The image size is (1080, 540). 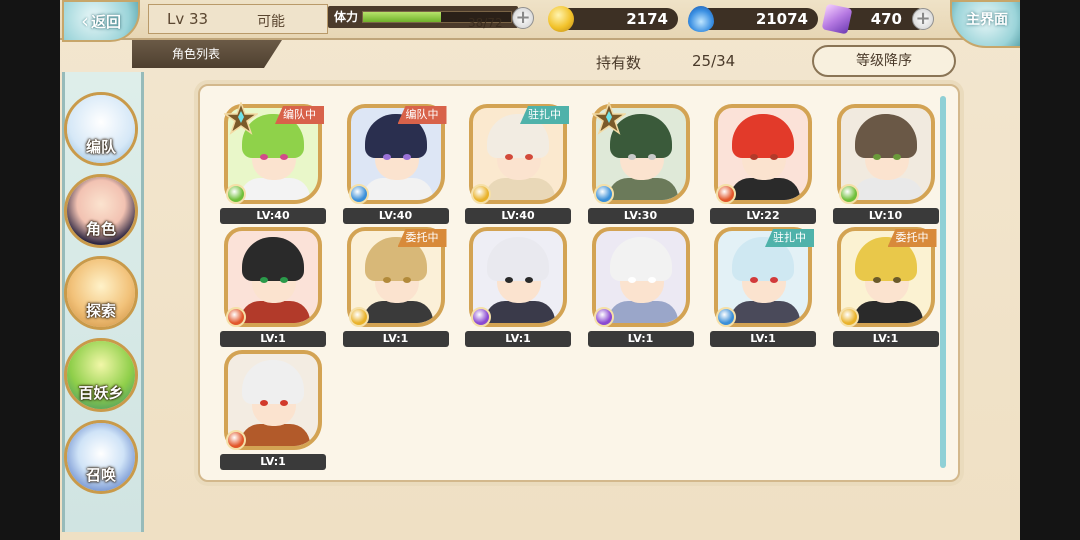 I want to click on stamina-bar: 体力 38/72, so click(x=423, y=18).